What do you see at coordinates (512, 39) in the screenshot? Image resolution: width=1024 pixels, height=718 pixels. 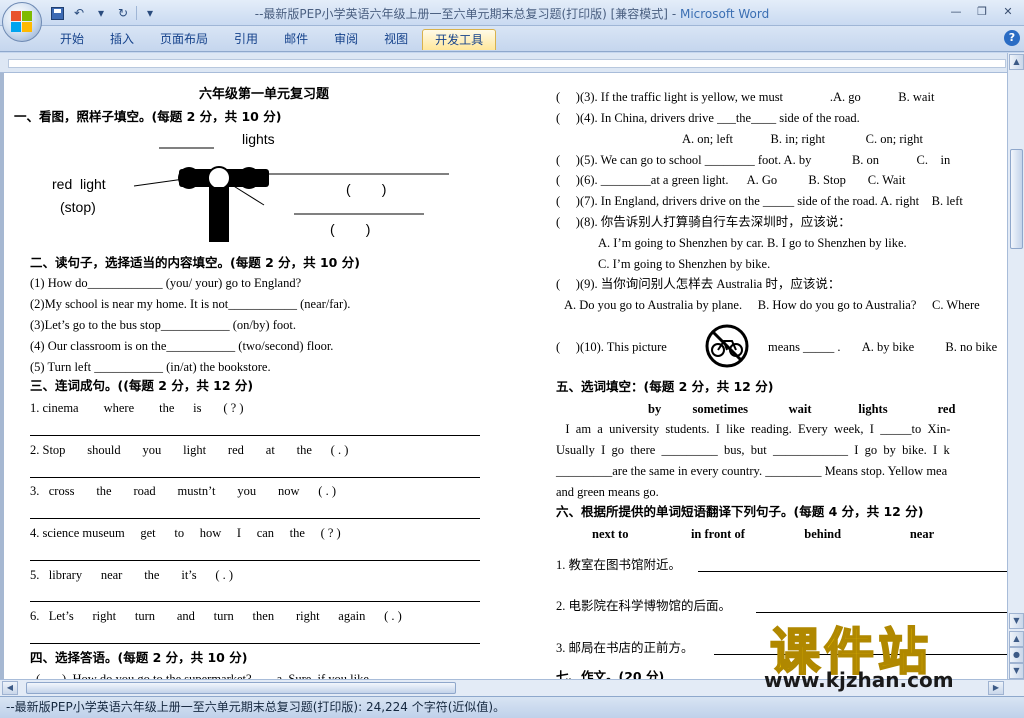 I see `ribbon: 开始 插入 页面布局 引用 邮件 审阅 视图 开发工具 ?` at bounding box center [512, 39].